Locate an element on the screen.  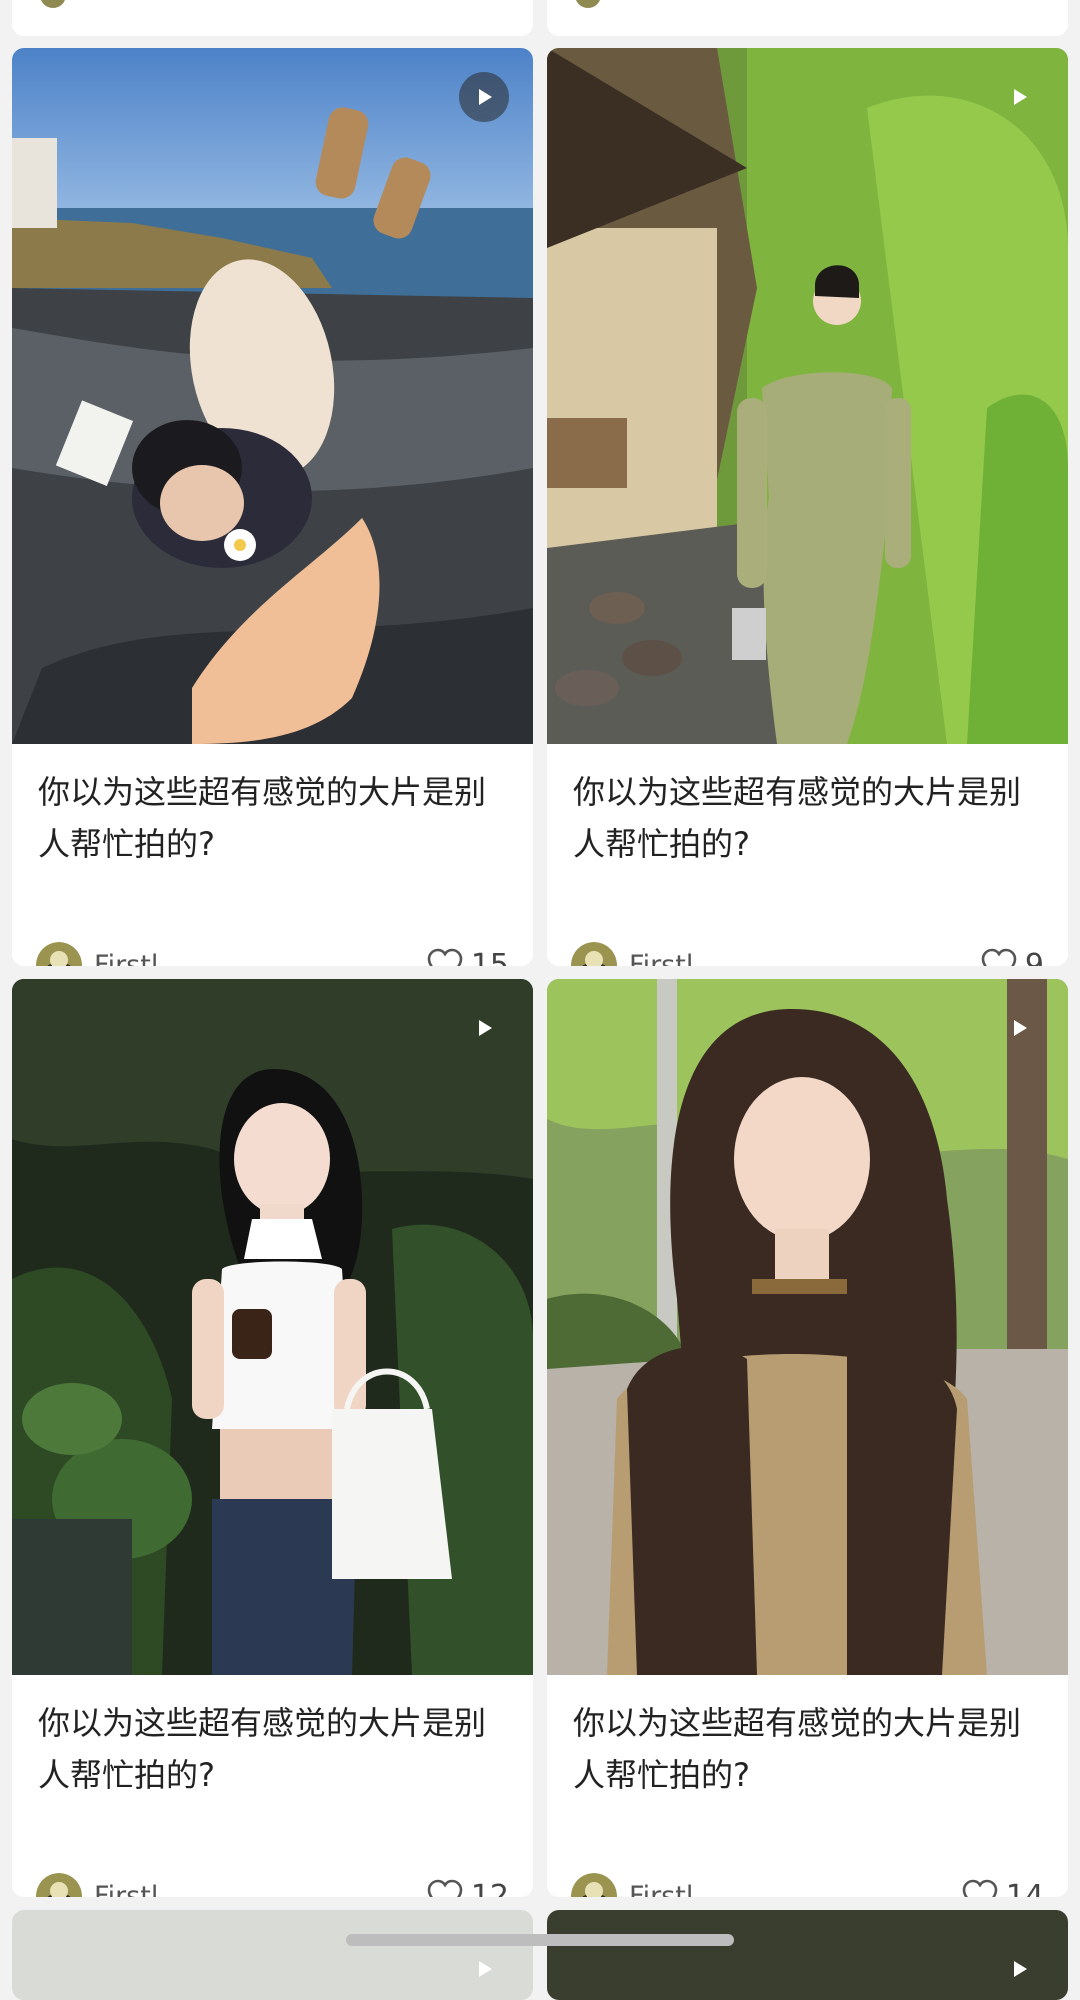
feed-card-partial-top-right is located at coordinates (807, 18).